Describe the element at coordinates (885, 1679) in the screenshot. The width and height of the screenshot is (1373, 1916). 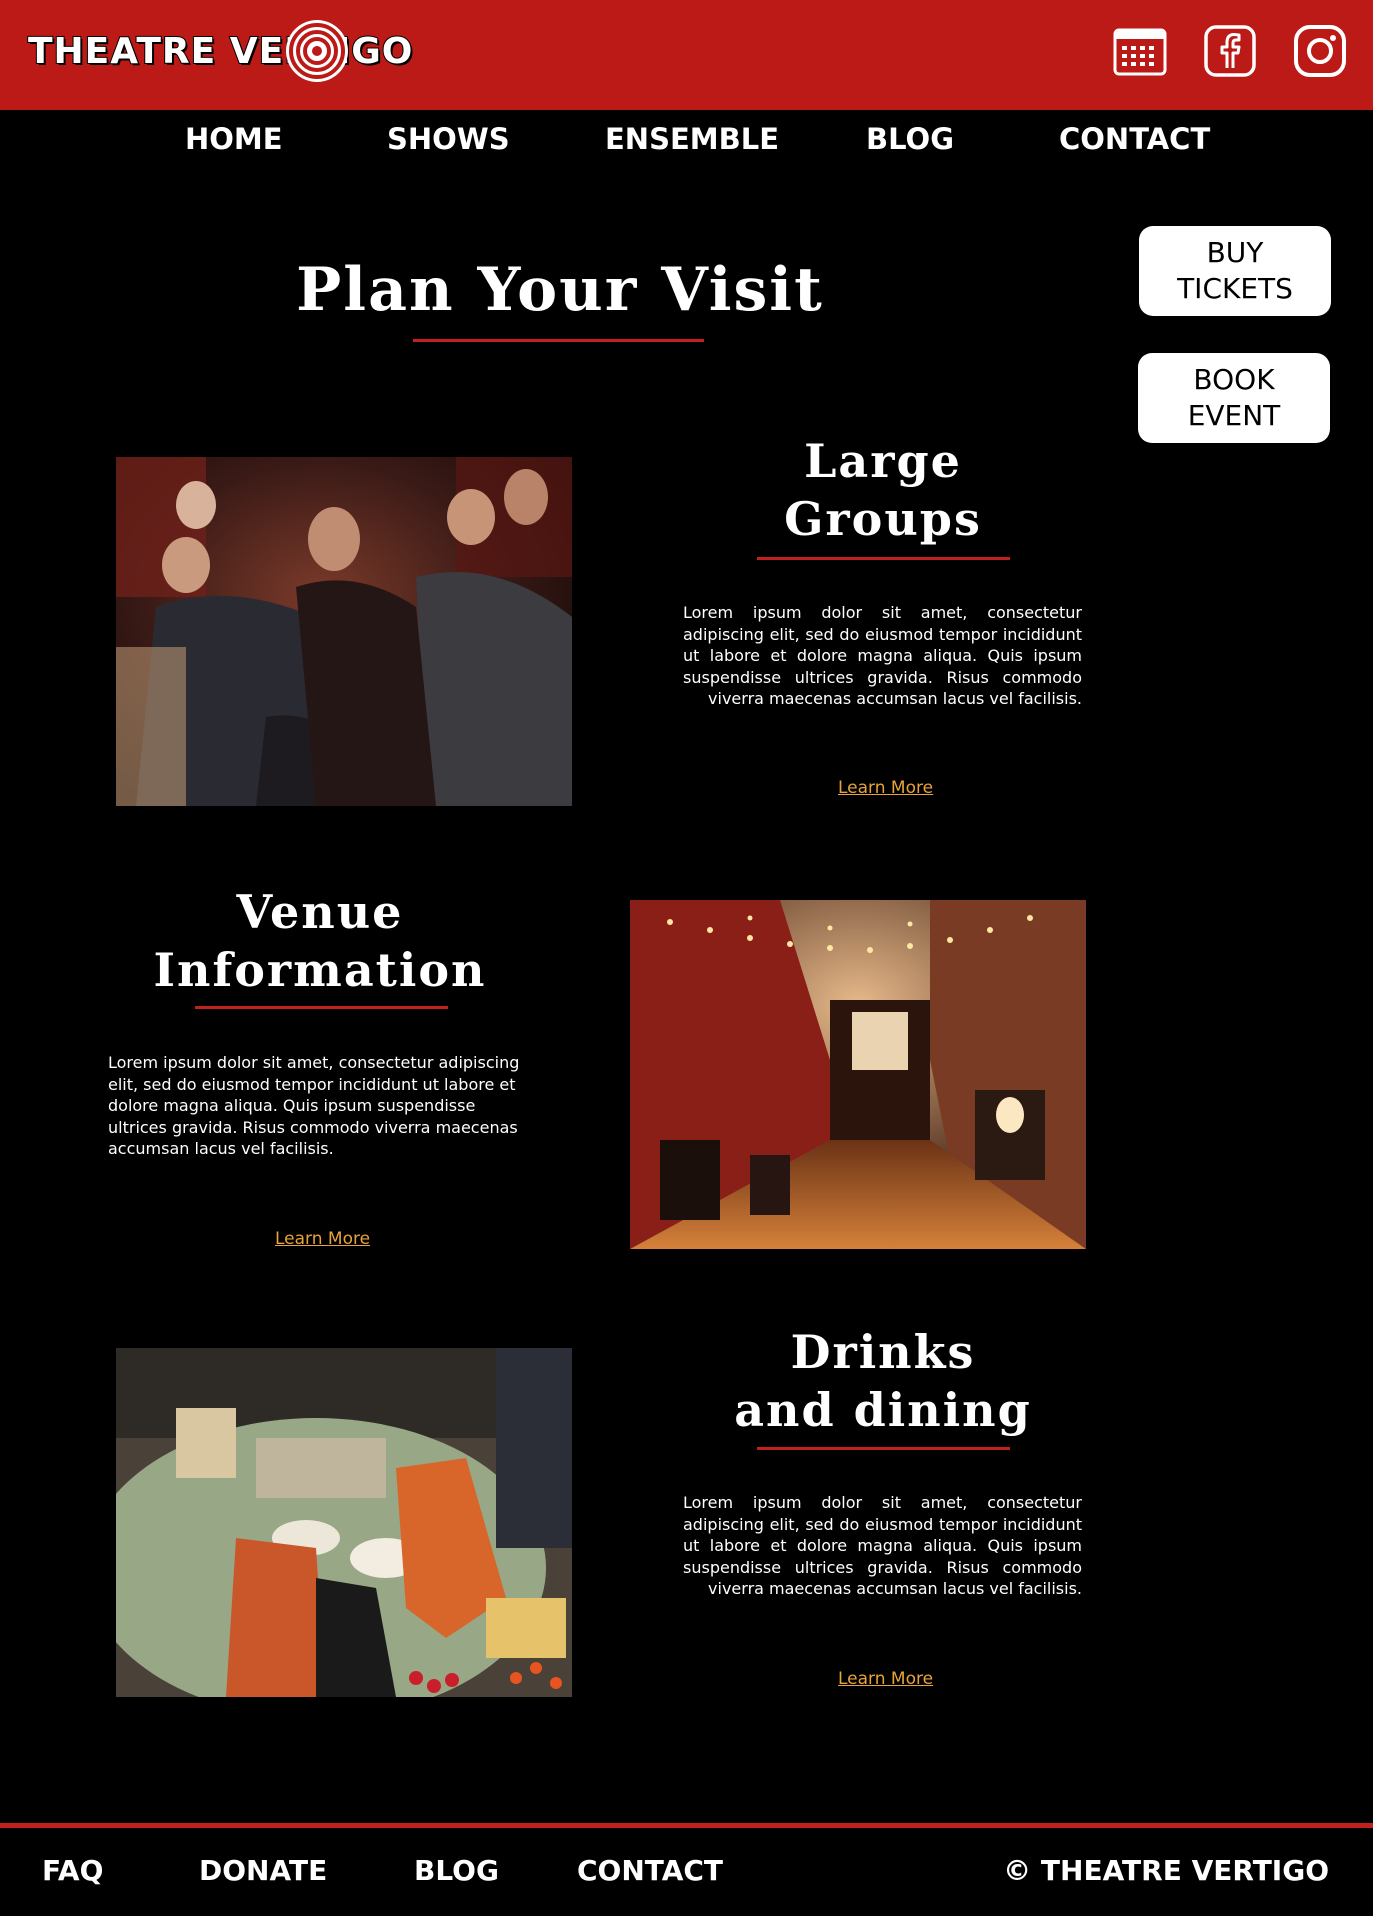
I see `drinks-dining-learn-more-link: Learn More` at that location.